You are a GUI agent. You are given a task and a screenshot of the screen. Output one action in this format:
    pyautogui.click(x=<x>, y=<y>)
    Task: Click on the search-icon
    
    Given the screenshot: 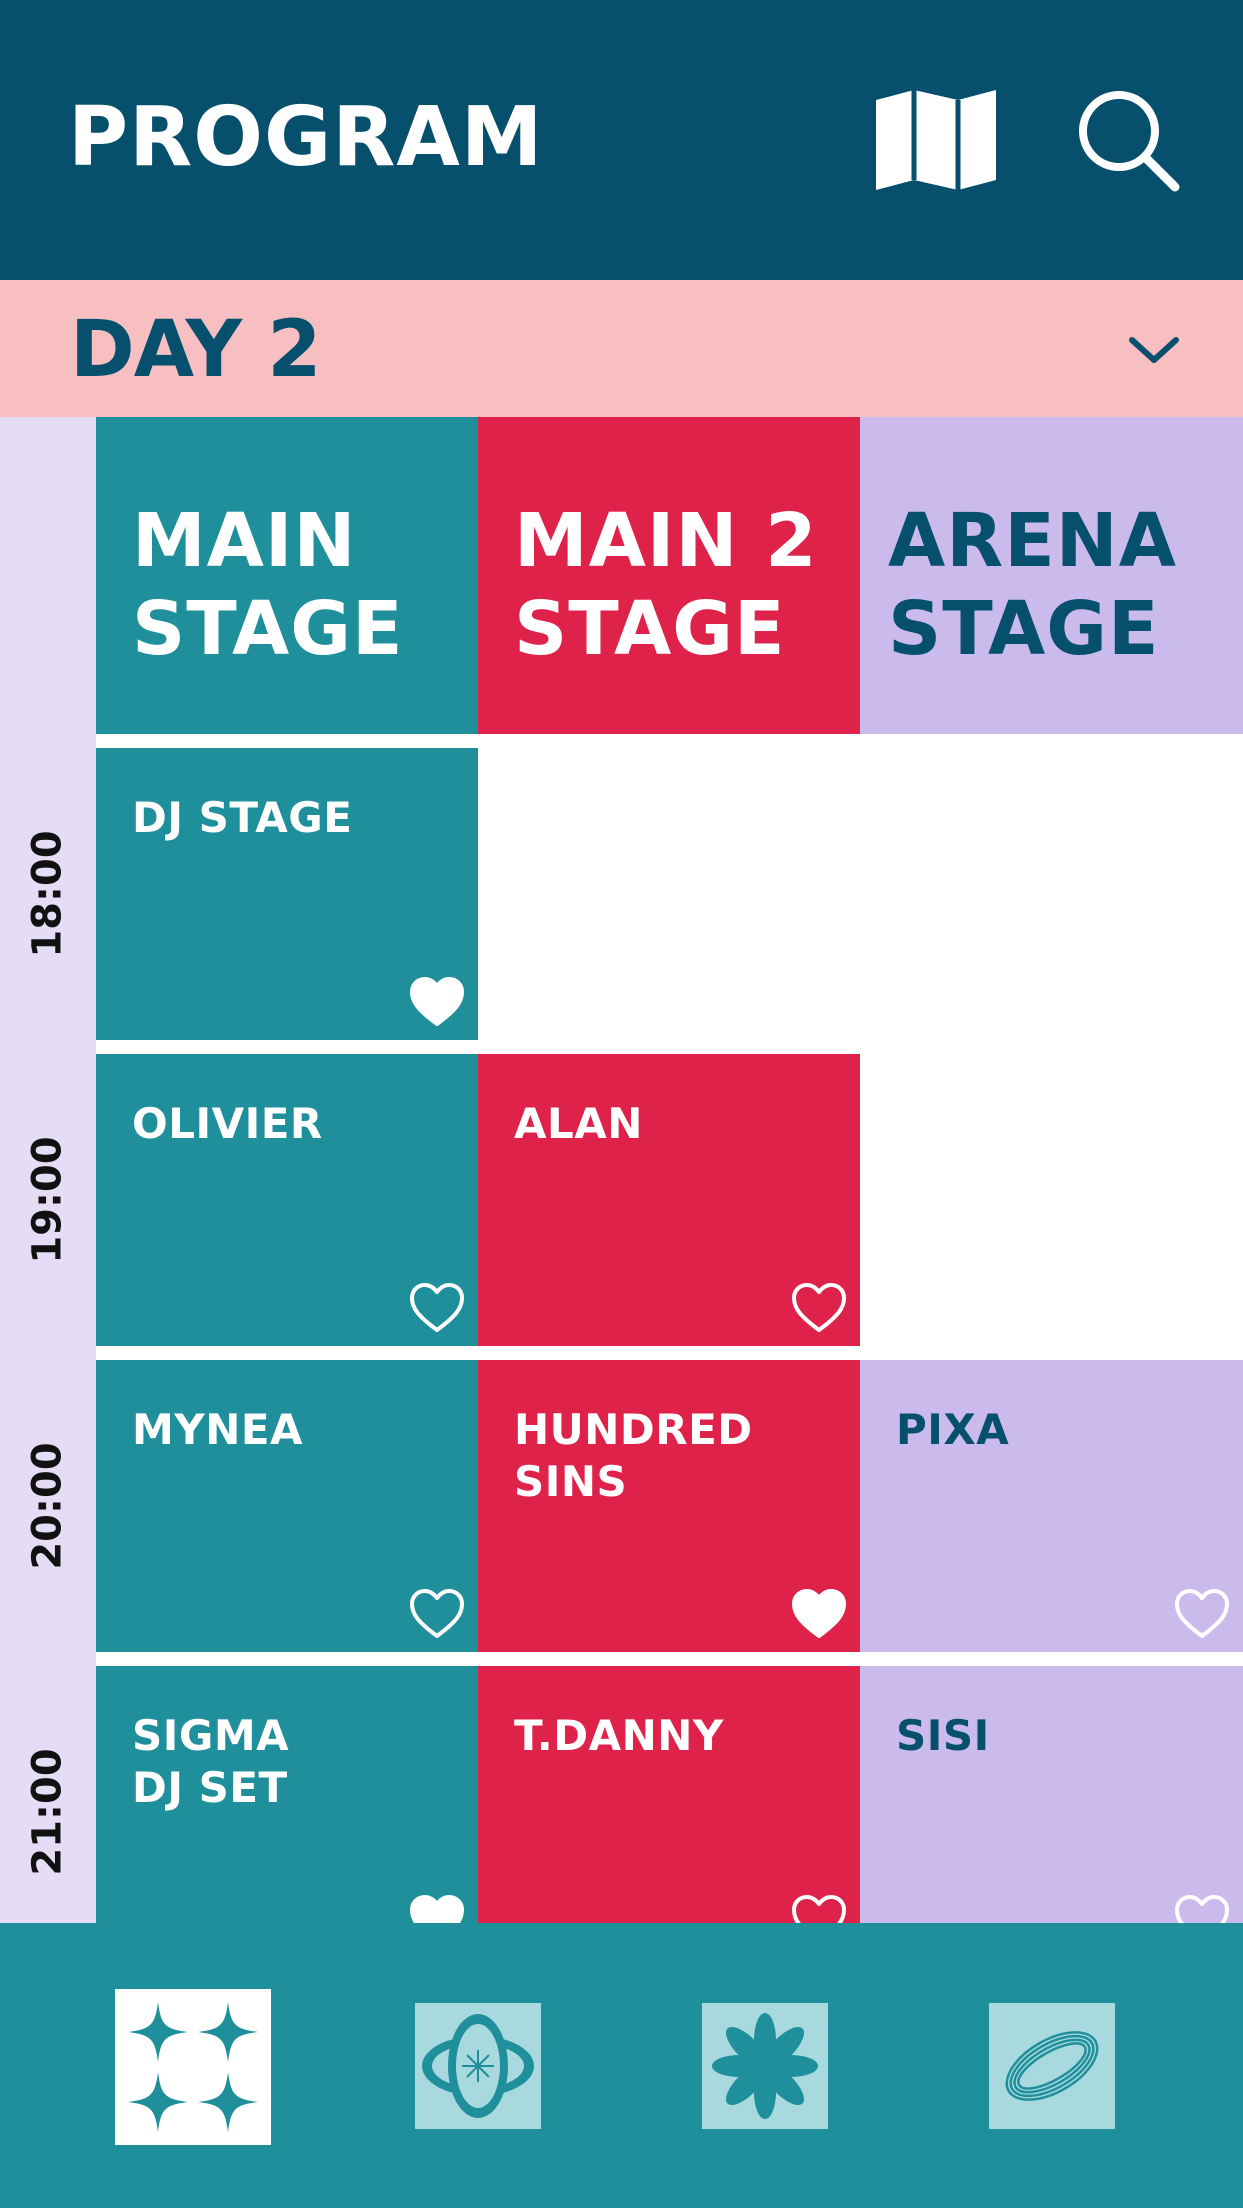 What is the action you would take?
    pyautogui.click(x=1129, y=141)
    